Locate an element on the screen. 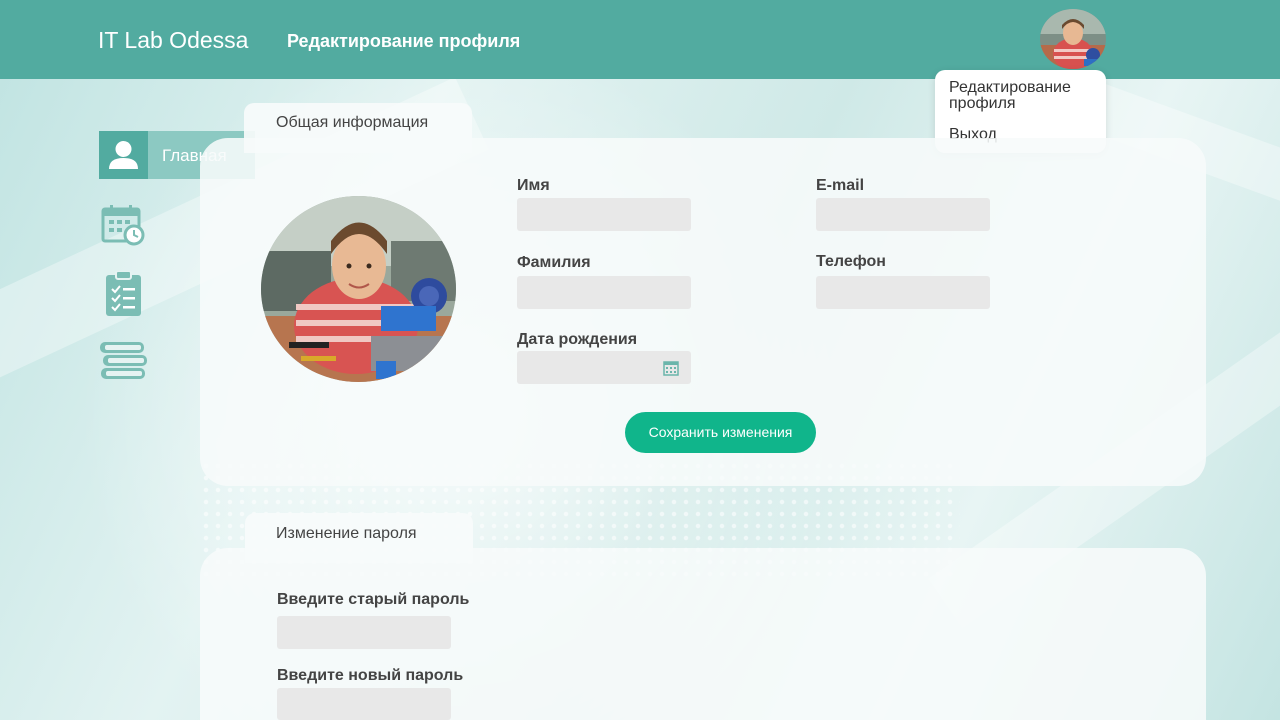  tab-label: Изменение пароля is located at coordinates (346, 533).